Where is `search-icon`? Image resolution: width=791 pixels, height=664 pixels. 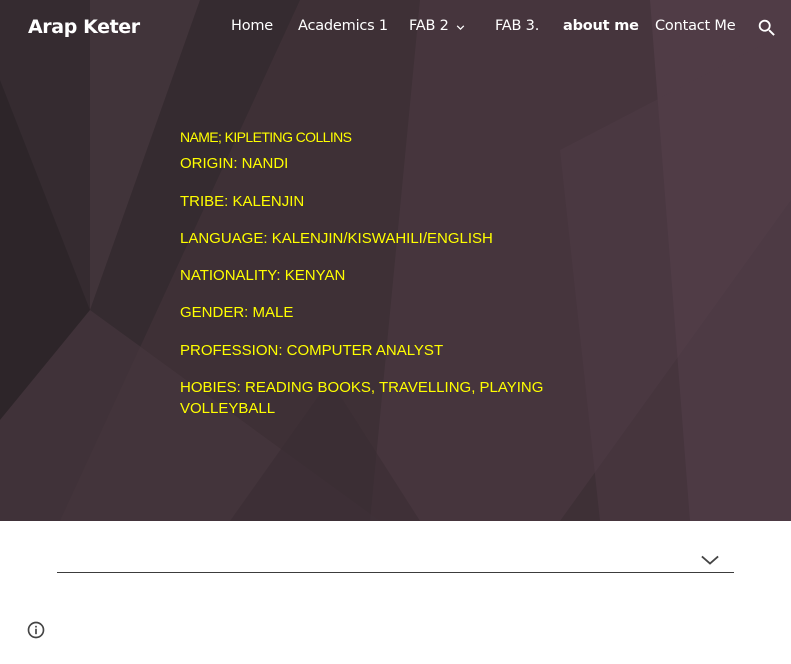
search-icon is located at coordinates (767, 28).